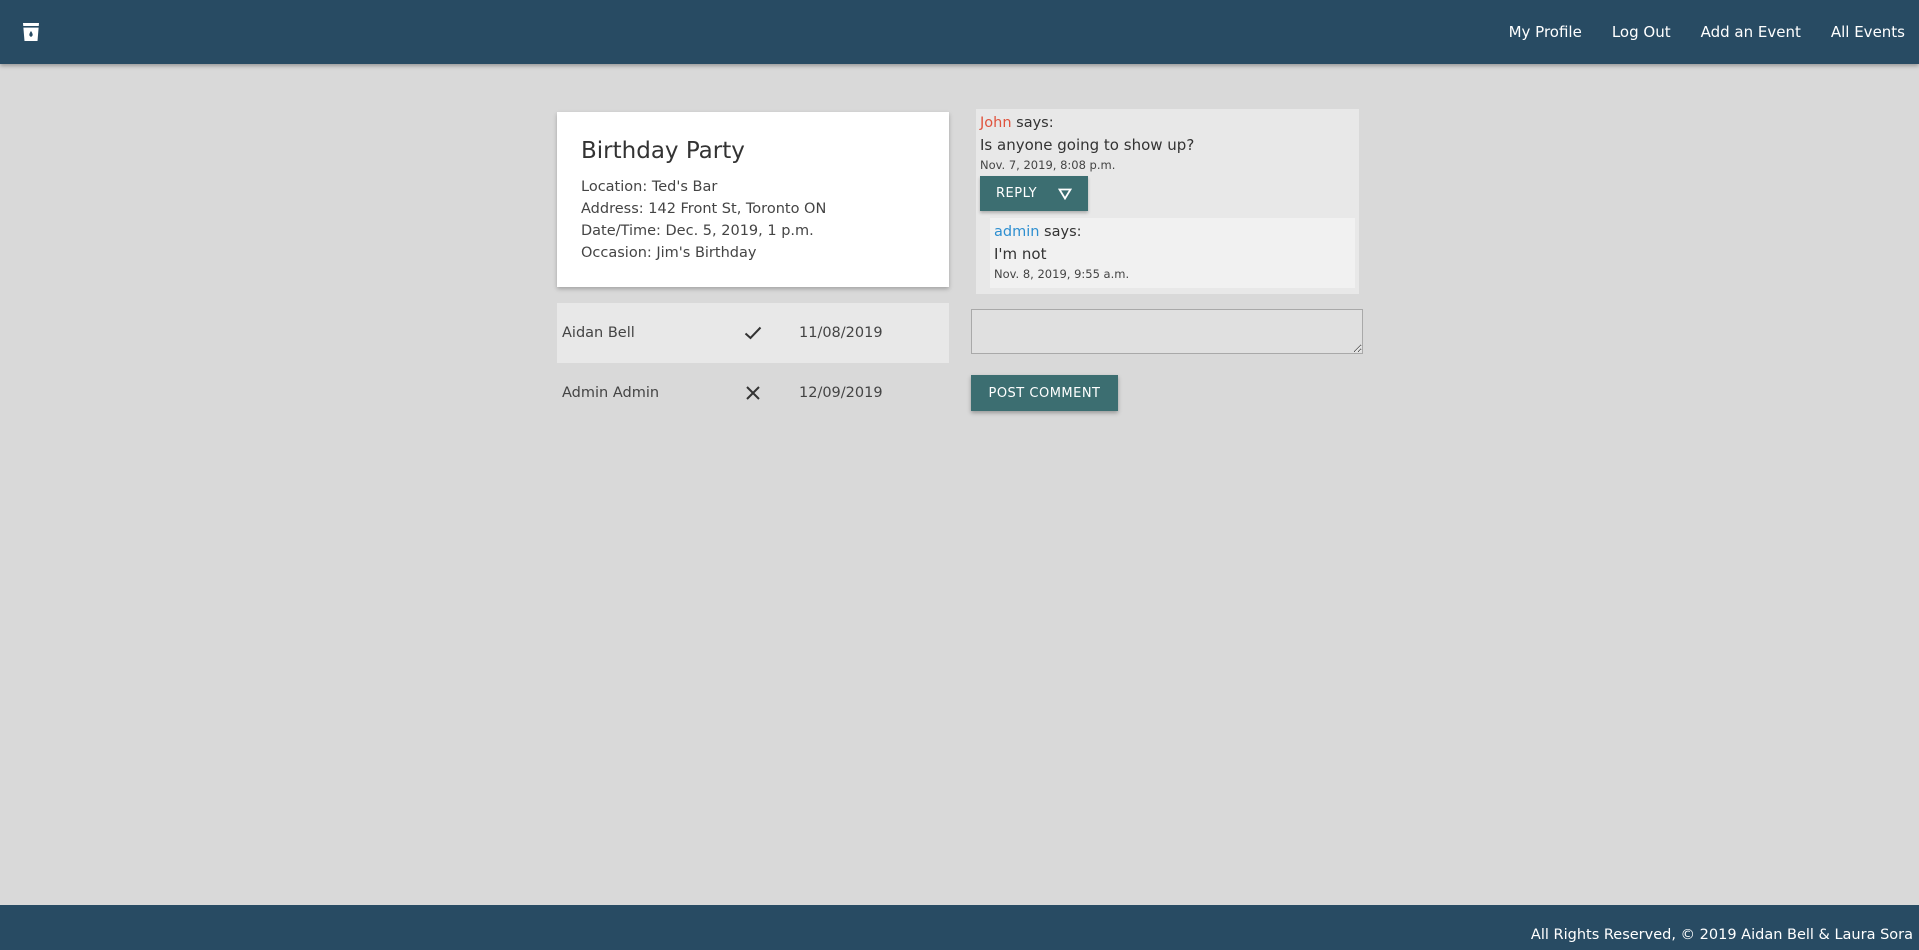 The image size is (1919, 950). Describe the element at coordinates (1065, 194) in the screenshot. I see `triangle-down-icon` at that location.